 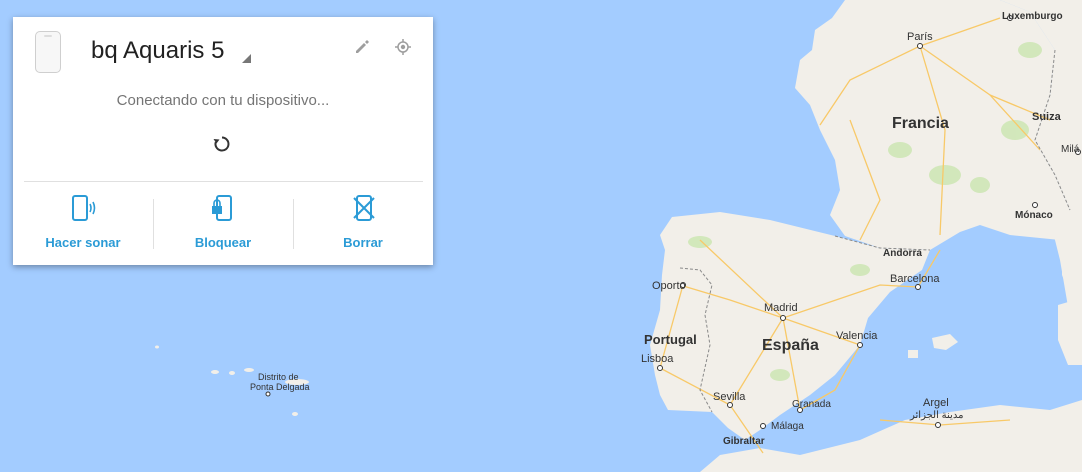 What do you see at coordinates (223, 222) in the screenshot?
I see `lock-button: Bloquear` at bounding box center [223, 222].